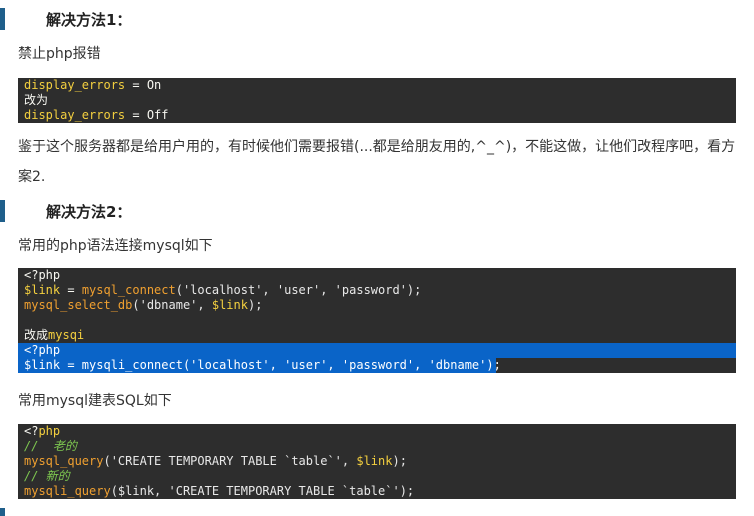  Describe the element at coordinates (50, 446) in the screenshot. I see `code-line: // 老的` at that location.